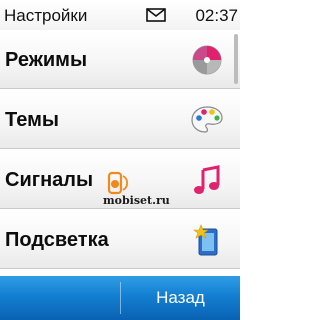 The image size is (320, 320). Describe the element at coordinates (120, 59) in the screenshot. I see `menu-item-profiles: Режимы` at that location.